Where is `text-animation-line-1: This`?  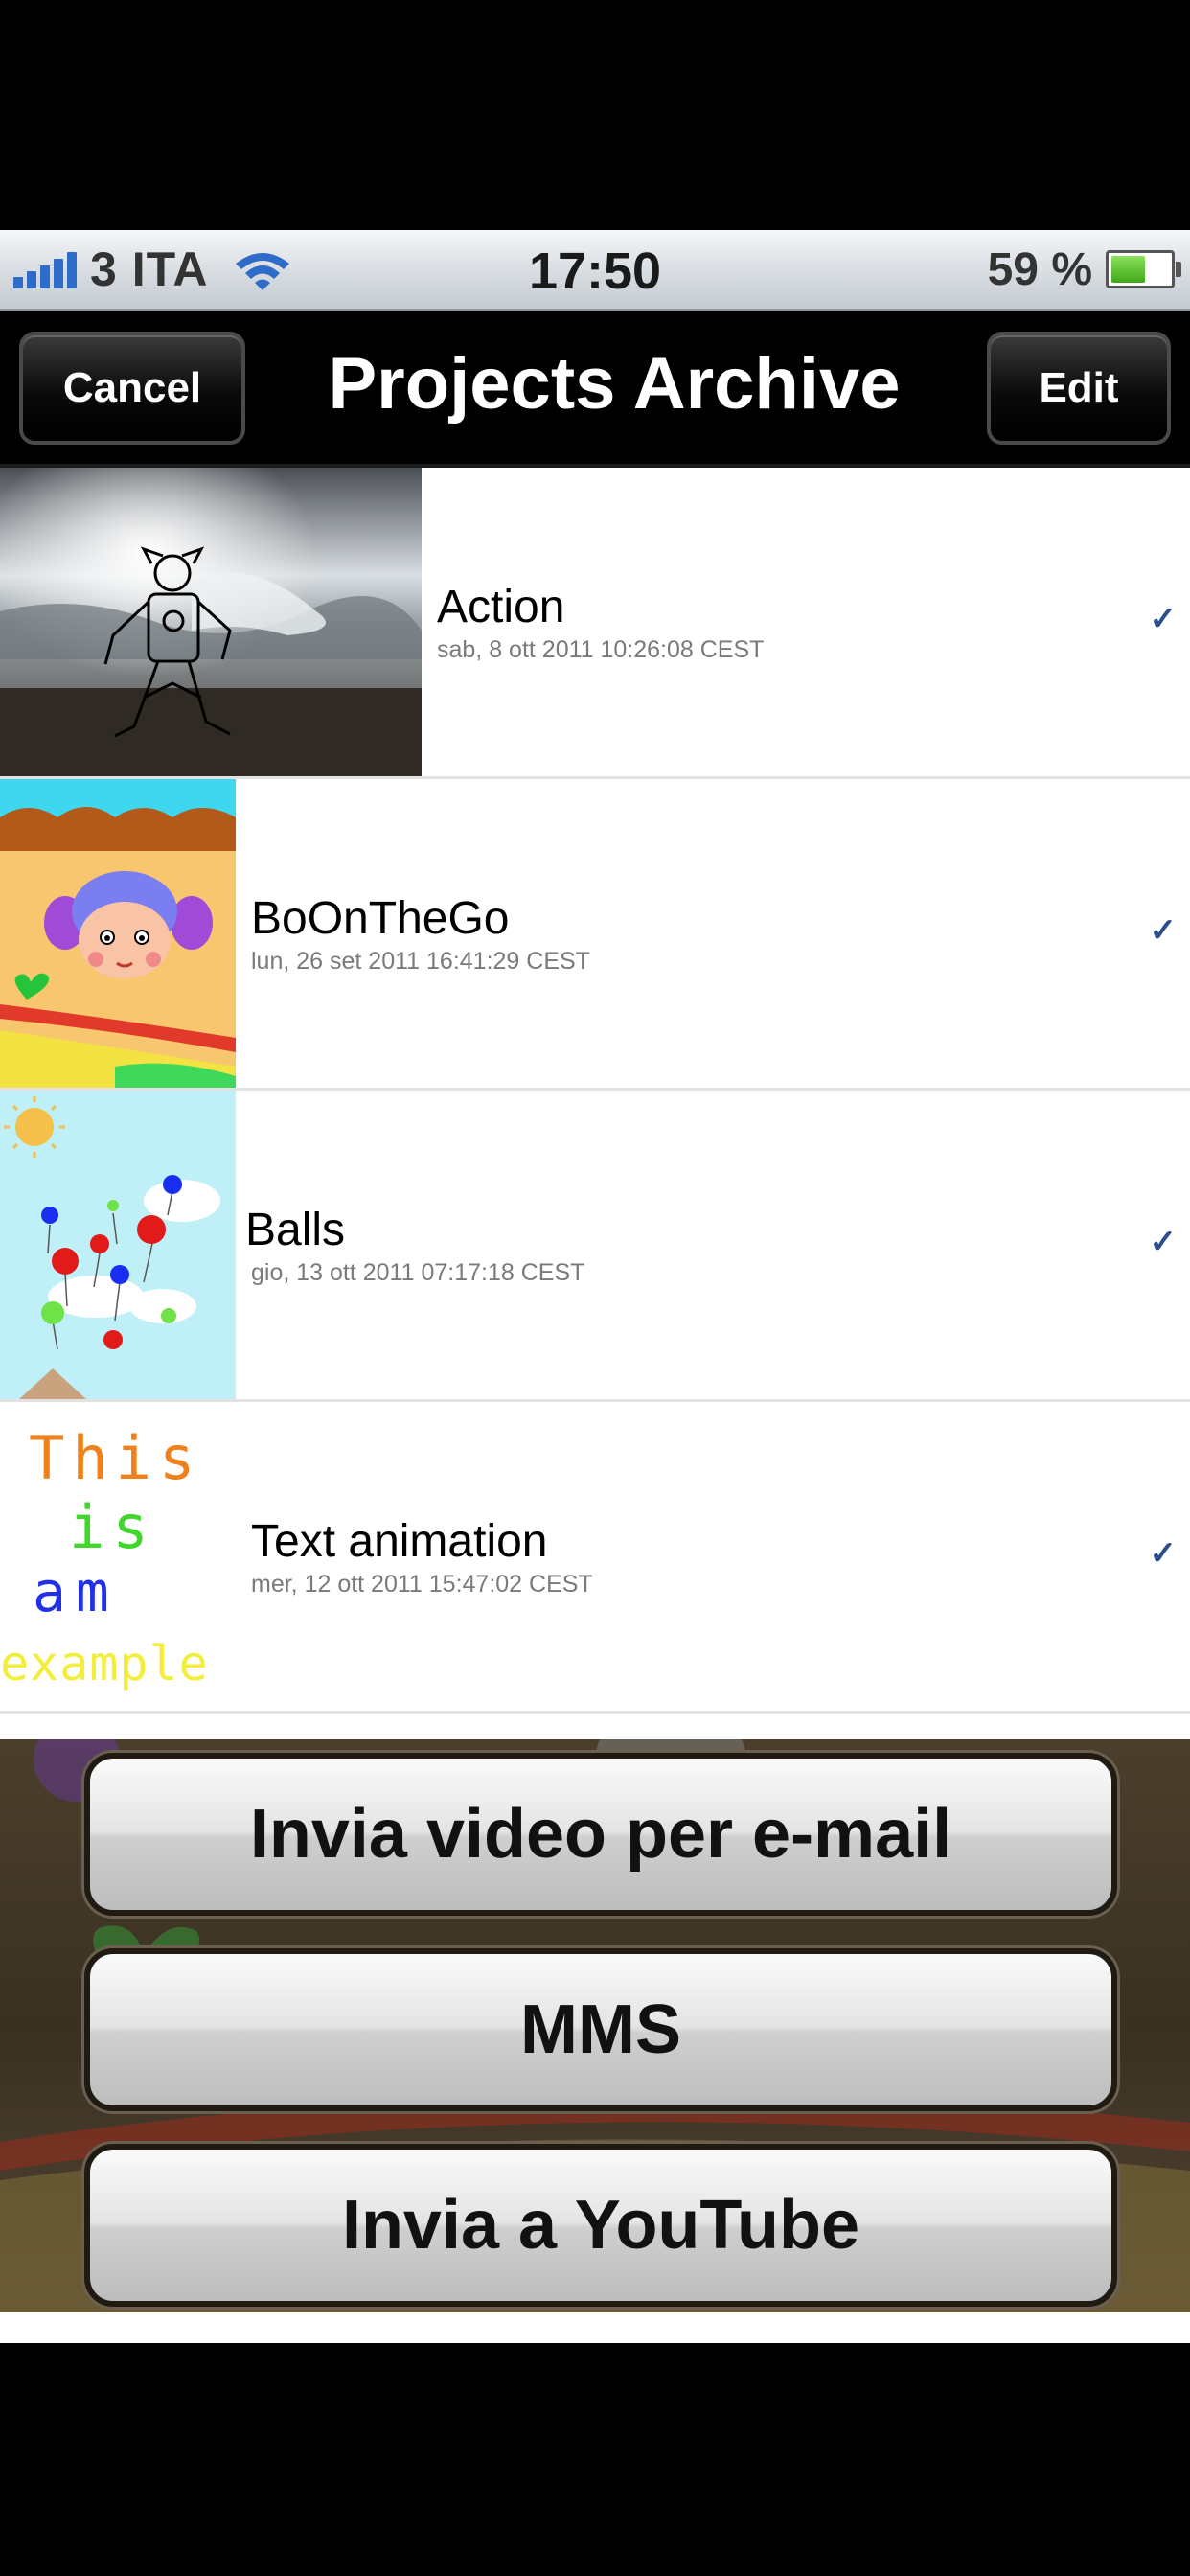 text-animation-line-1: This is located at coordinates (116, 1458).